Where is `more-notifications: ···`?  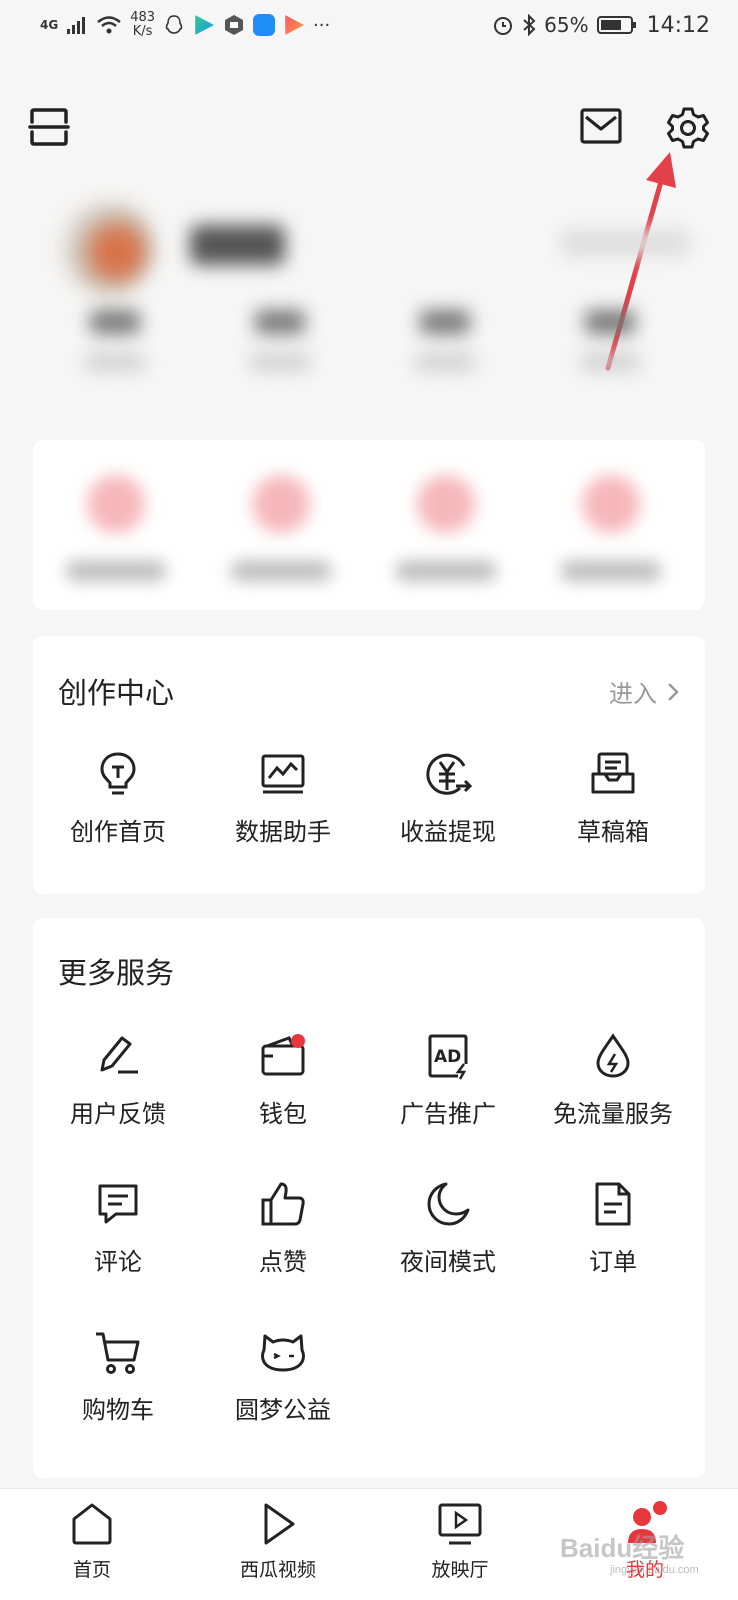
more-notifications: ··· is located at coordinates (322, 25).